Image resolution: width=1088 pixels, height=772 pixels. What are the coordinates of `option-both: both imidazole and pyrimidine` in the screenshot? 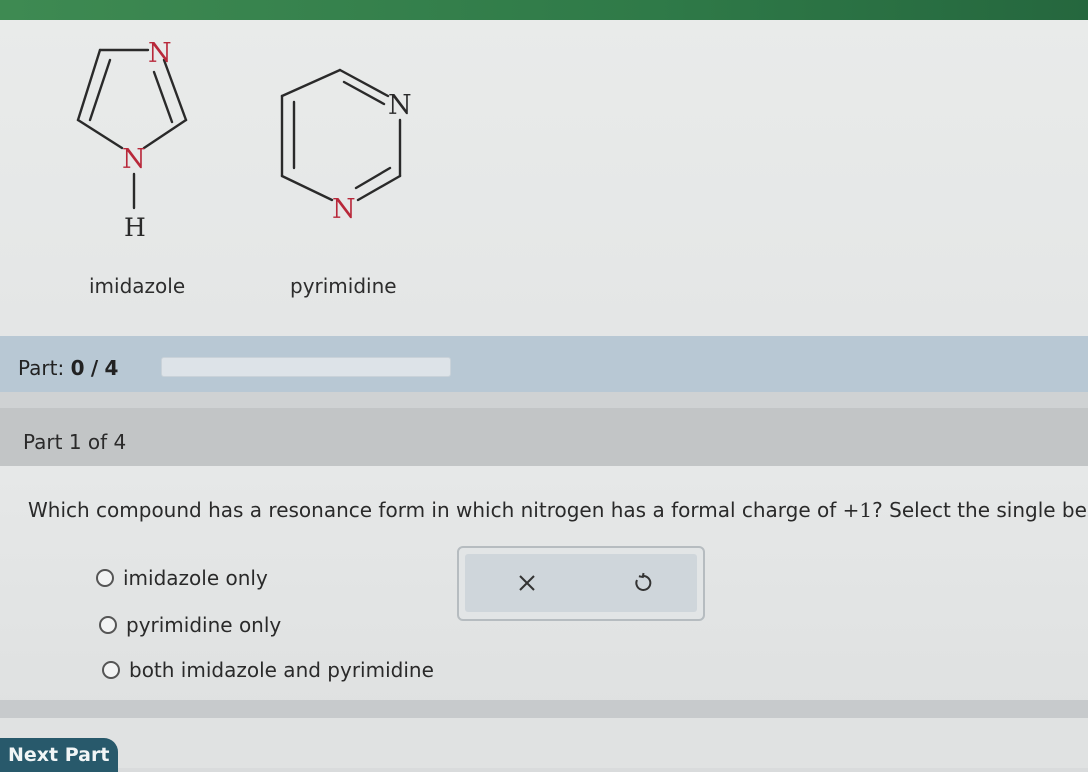 It's located at (268, 670).